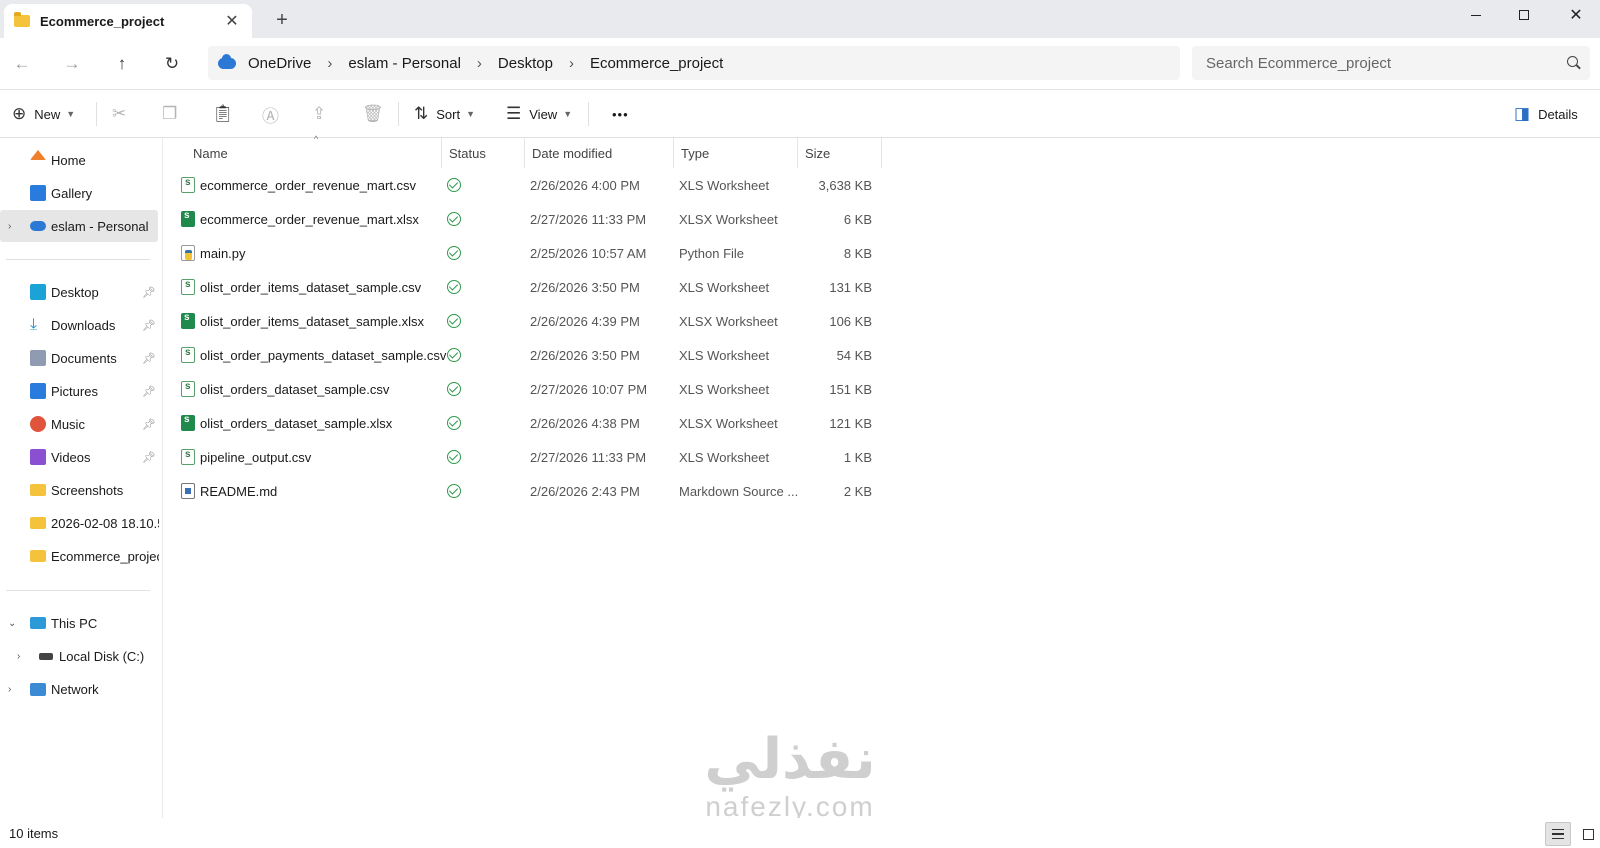 The image size is (1600, 848). What do you see at coordinates (79, 325) in the screenshot?
I see `sidebar-item-downloads: ⤓ Downloads 📌︎` at bounding box center [79, 325].